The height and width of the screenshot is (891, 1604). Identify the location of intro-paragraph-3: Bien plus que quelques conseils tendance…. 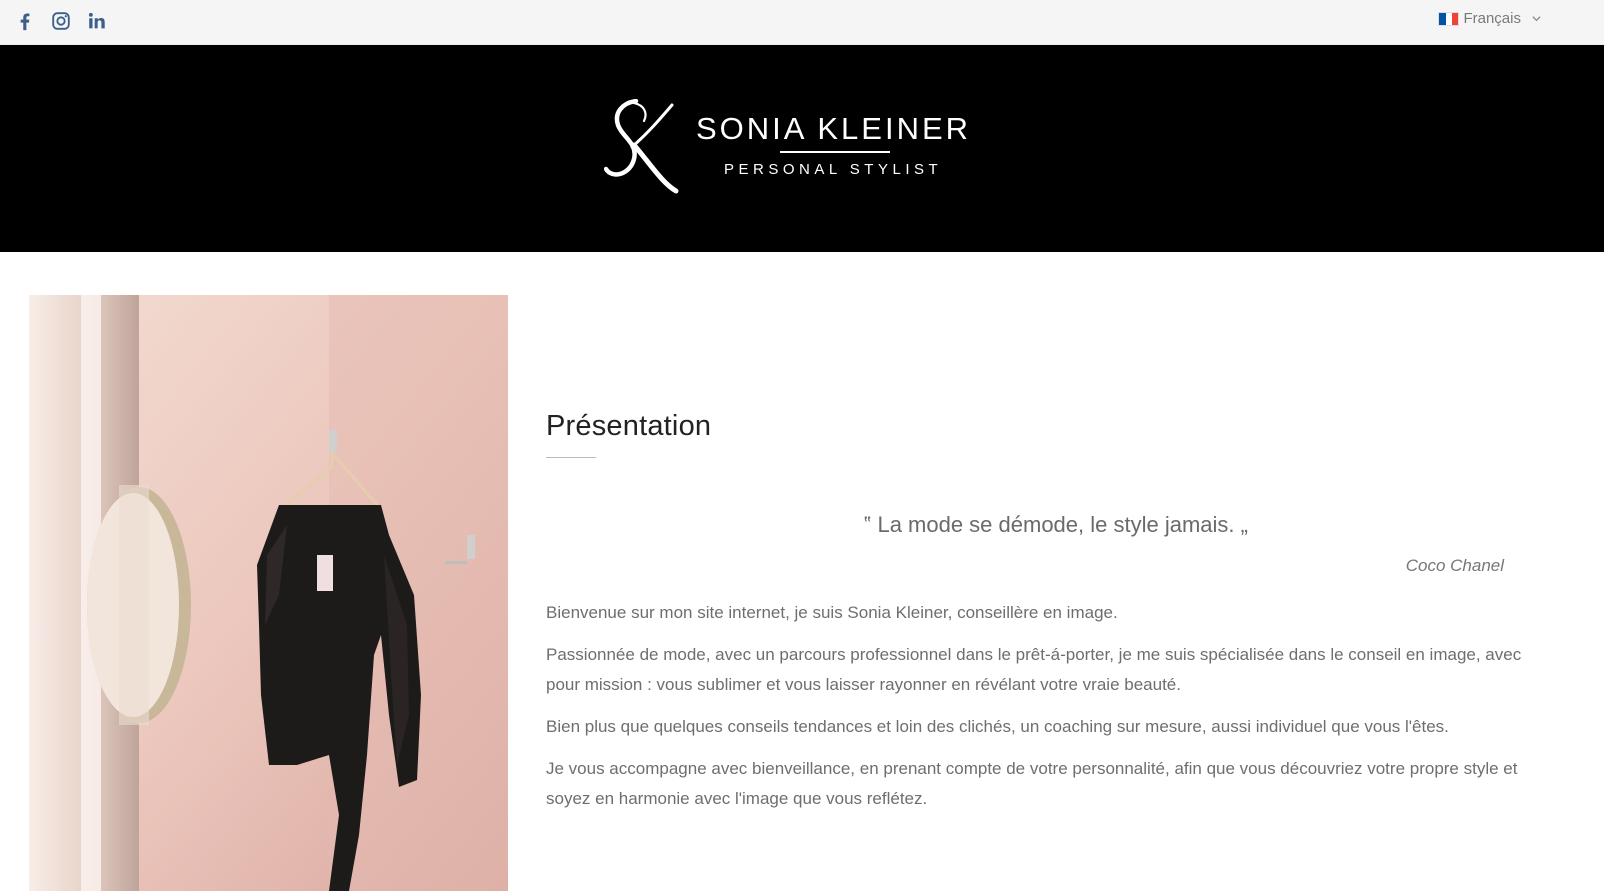
(997, 726).